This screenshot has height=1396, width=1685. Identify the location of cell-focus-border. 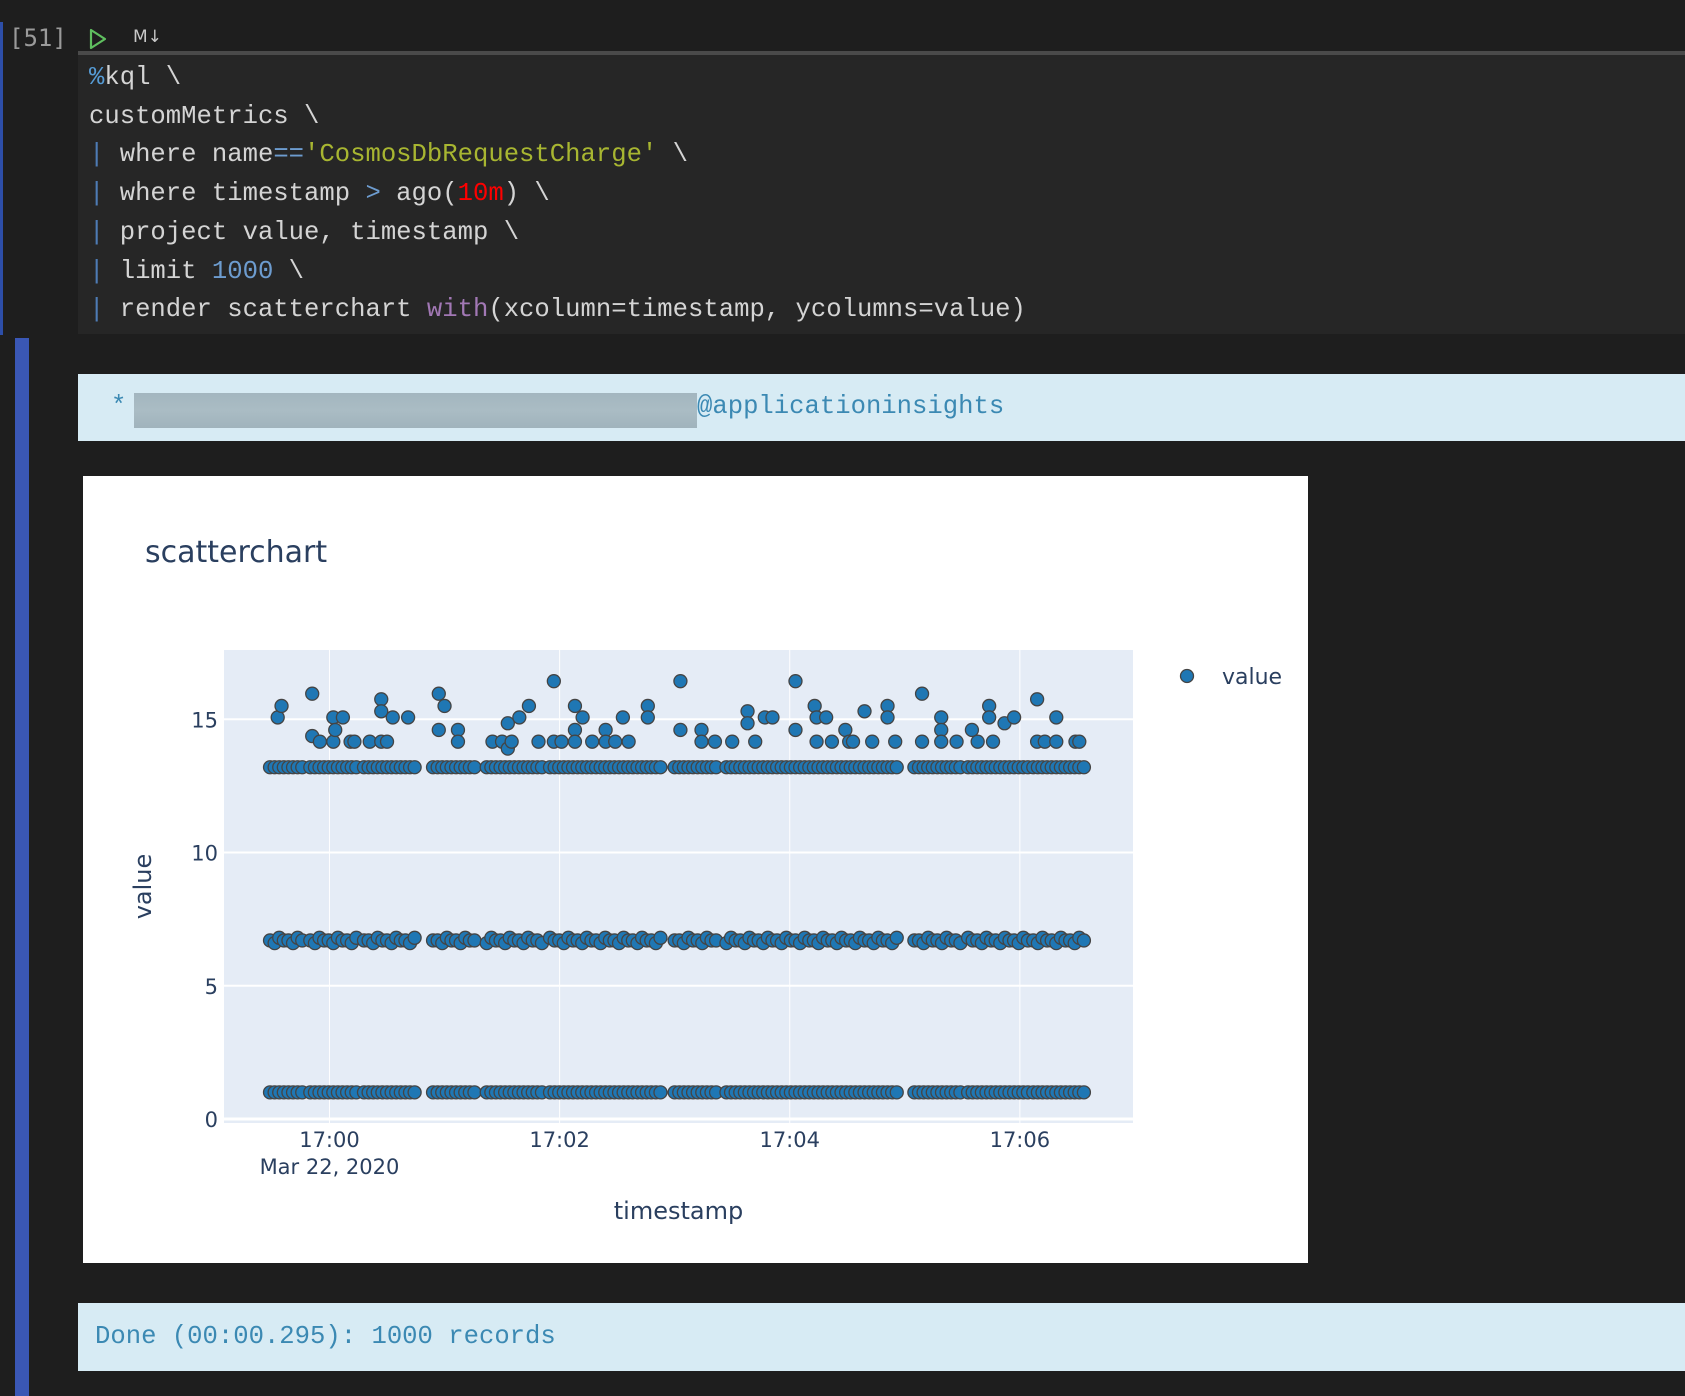
(1, 178).